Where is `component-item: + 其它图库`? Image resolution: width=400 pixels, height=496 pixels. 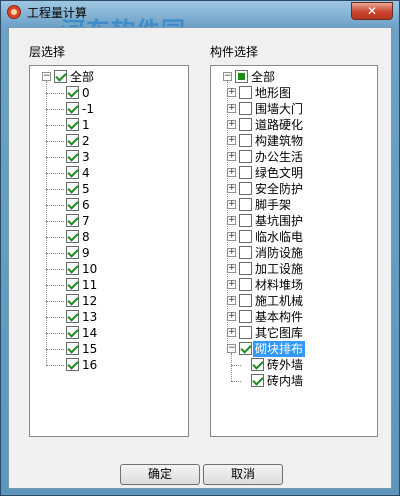
component-item: + 其它图库 is located at coordinates (294, 333).